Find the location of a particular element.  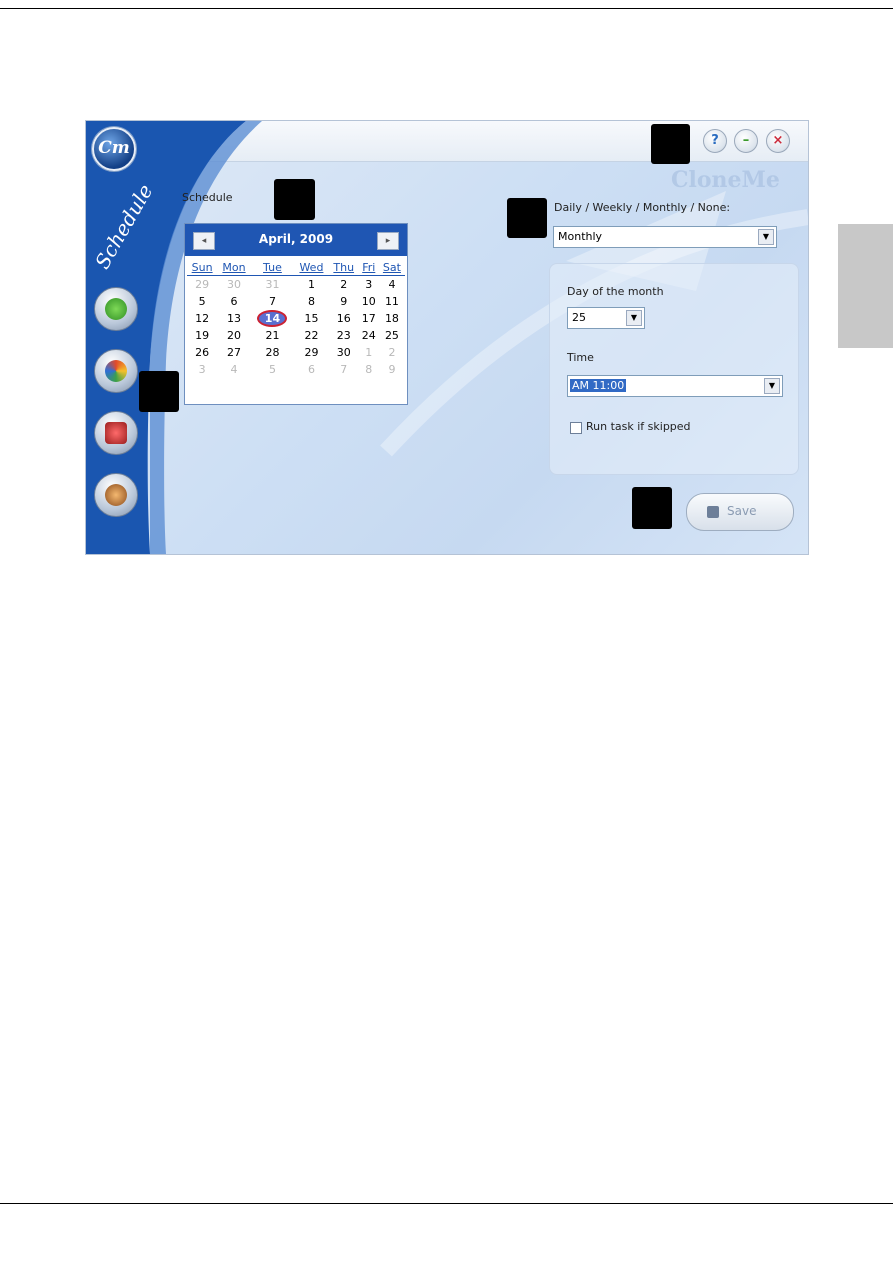

weekday-header: Mon is located at coordinates (234, 268).